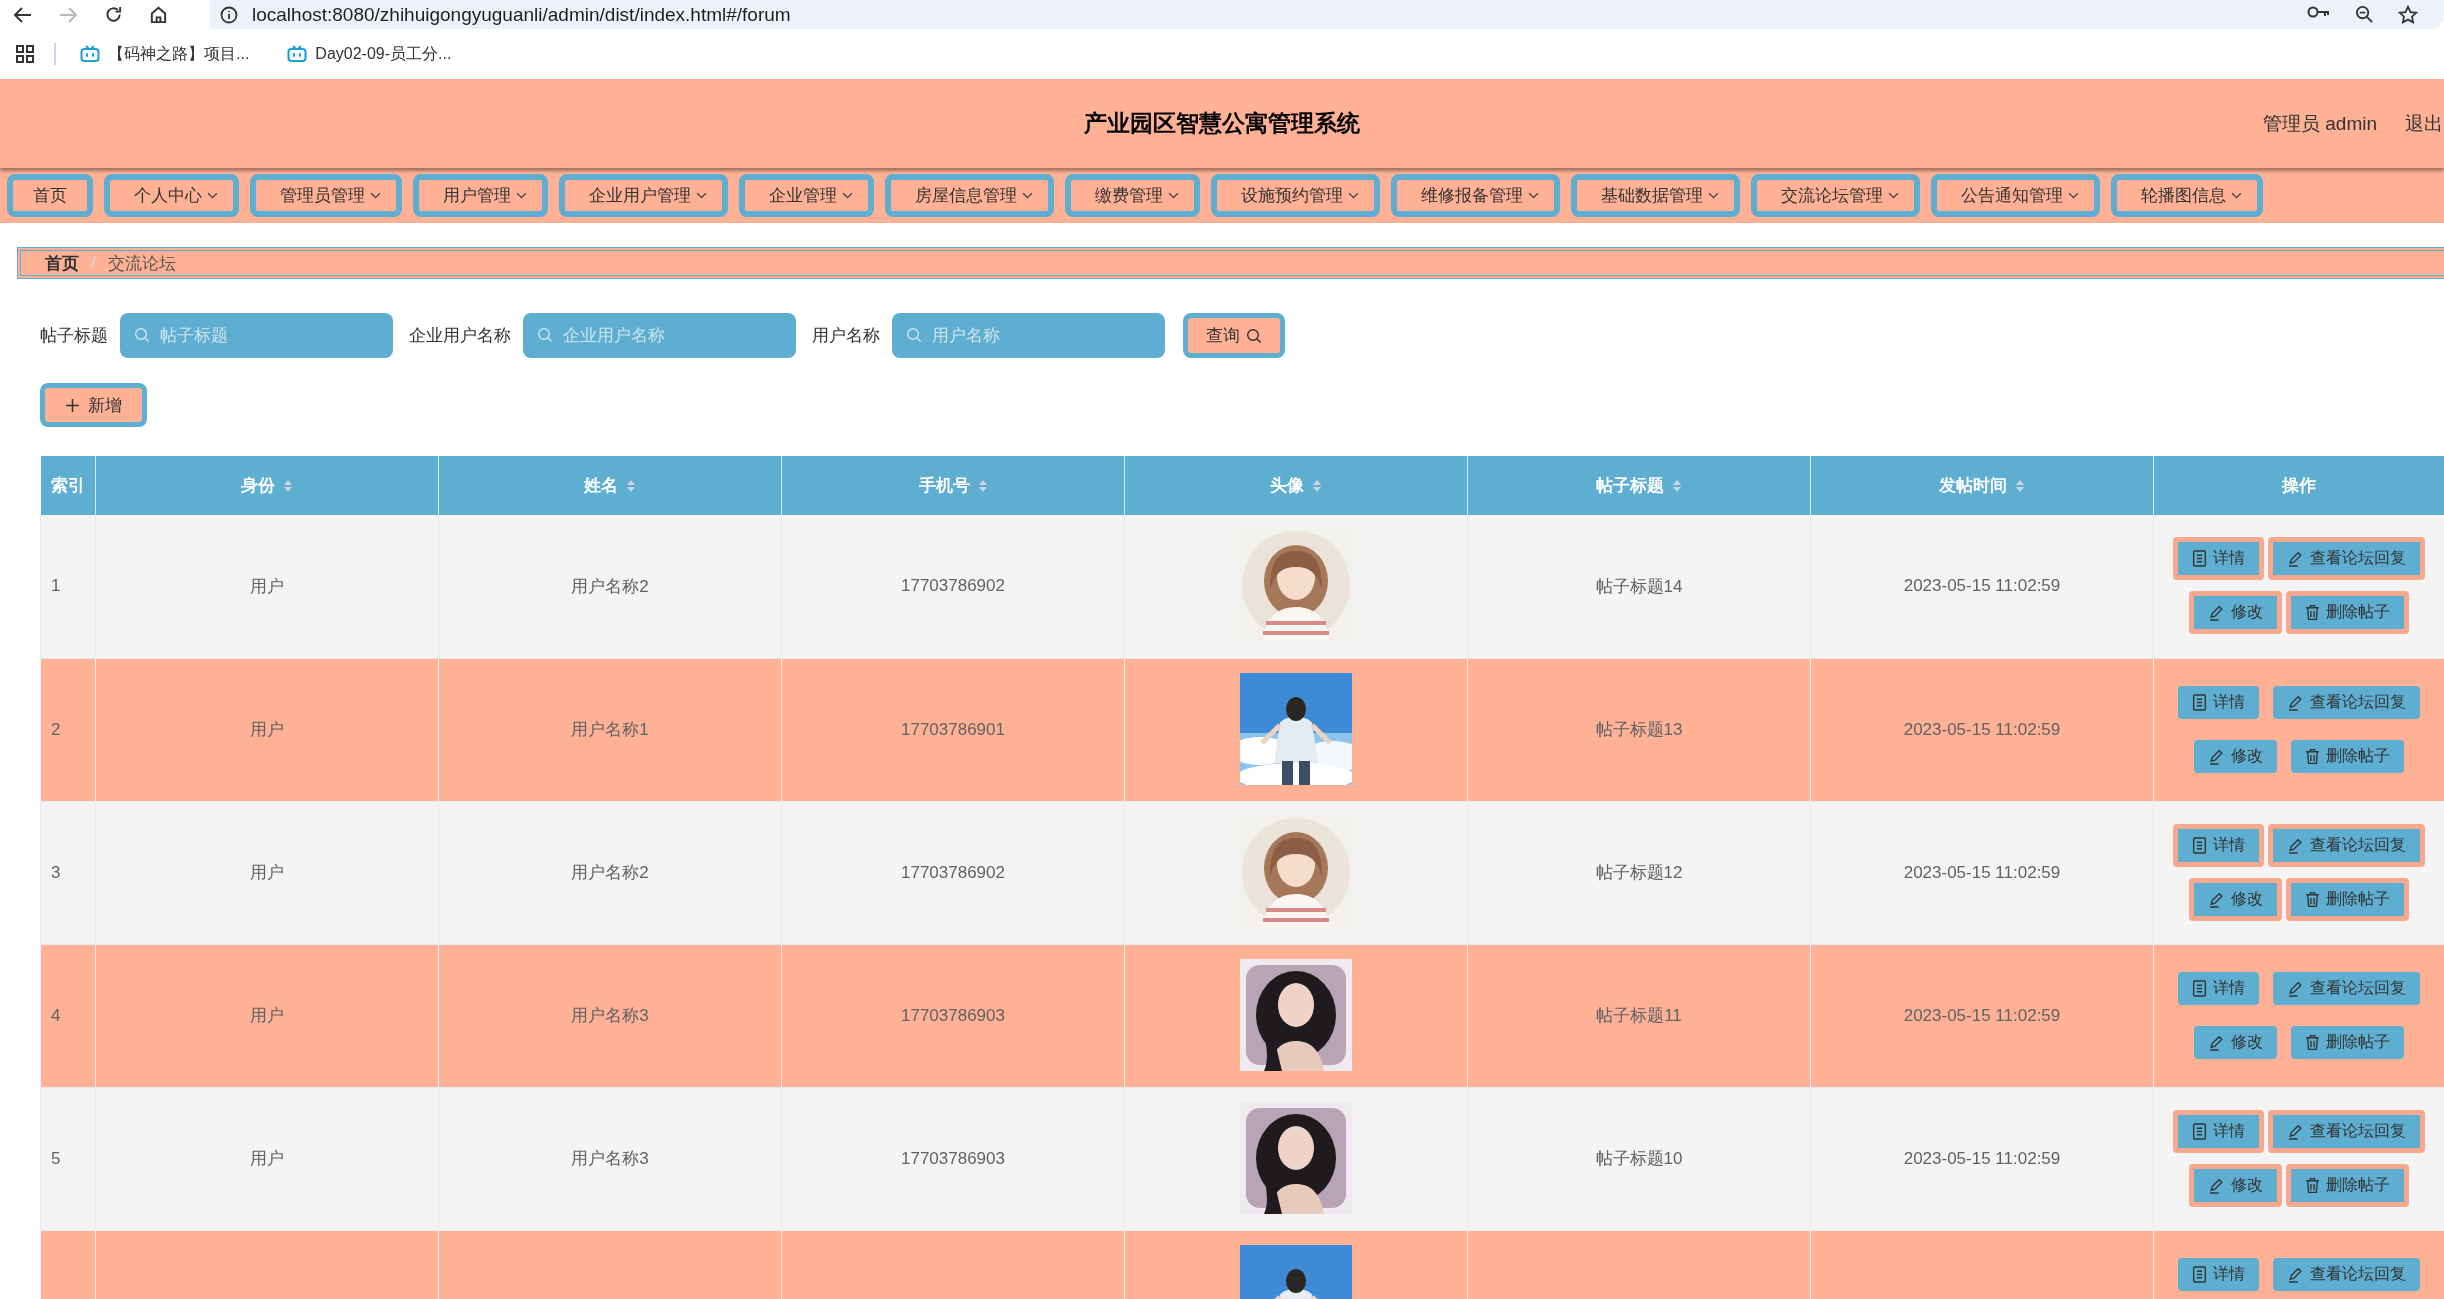 This screenshot has width=2444, height=1299. I want to click on search-field: 企业用户名称, so click(659, 335).